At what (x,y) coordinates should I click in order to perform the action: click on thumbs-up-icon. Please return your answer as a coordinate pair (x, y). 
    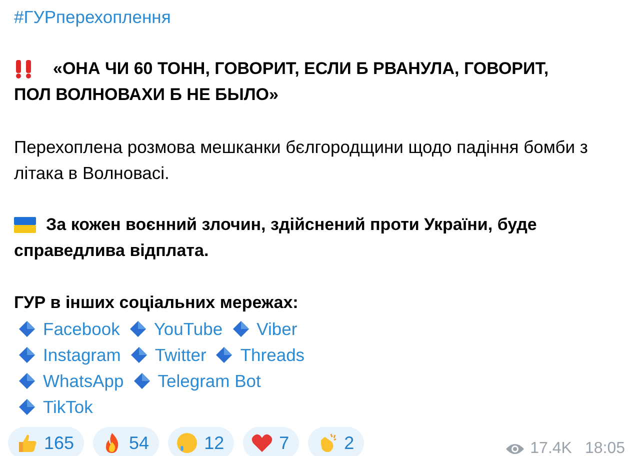
    Looking at the image, I should click on (27, 443).